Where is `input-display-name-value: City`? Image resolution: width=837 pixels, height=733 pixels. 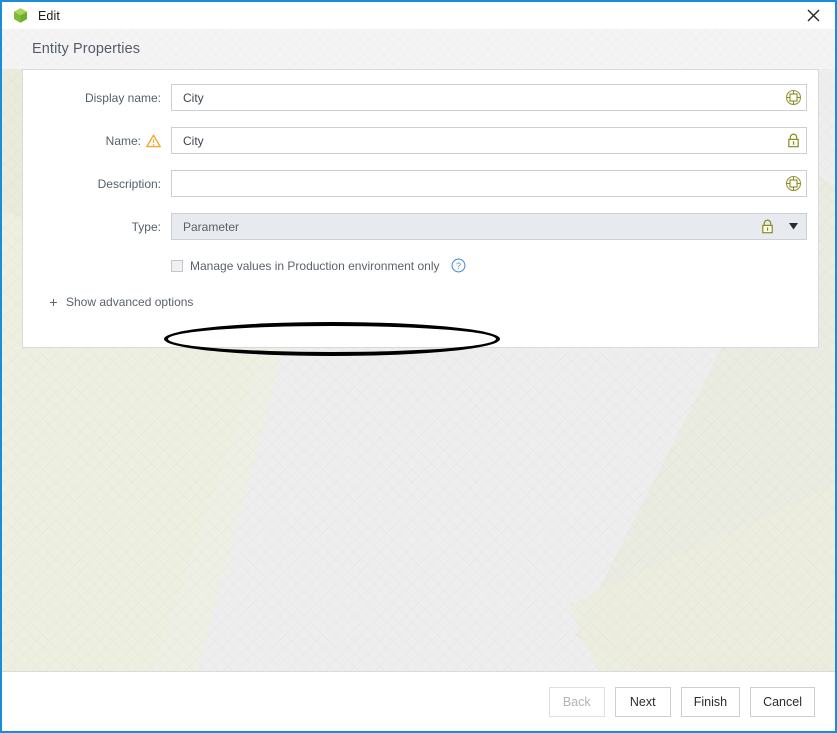
input-display-name-value: City is located at coordinates (193, 97).